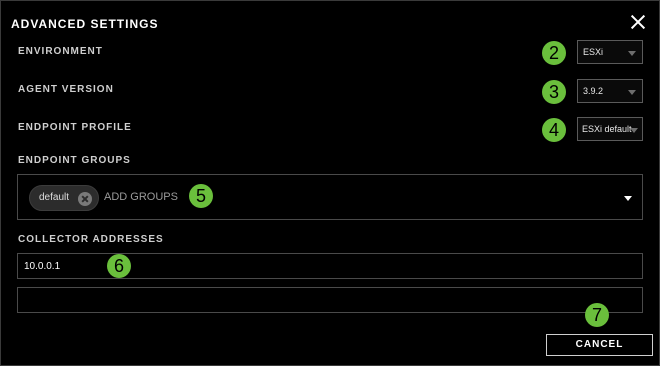 Image resolution: width=660 pixels, height=366 pixels. I want to click on group-chip-label: default, so click(54, 197).